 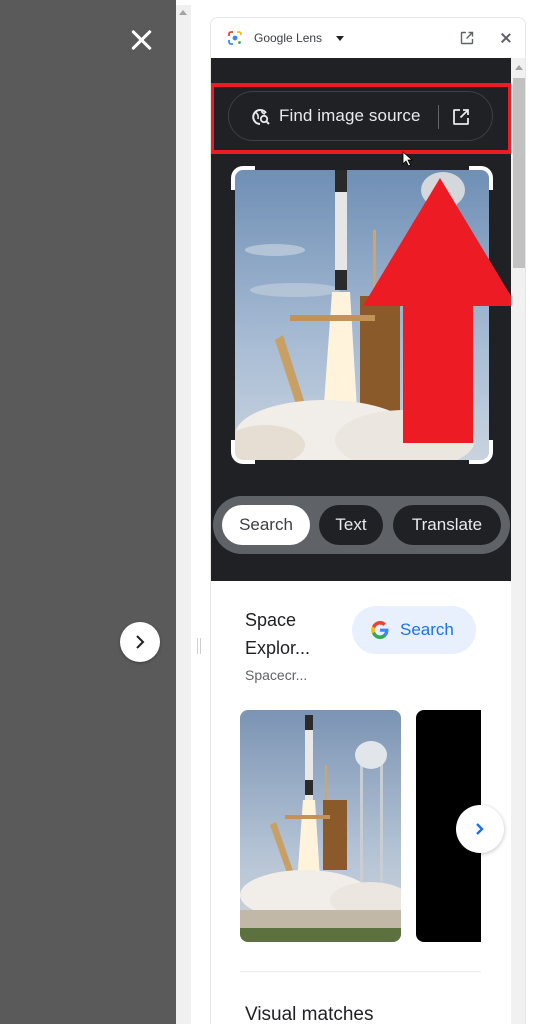 I want to click on next-button, so click(x=140, y=642).